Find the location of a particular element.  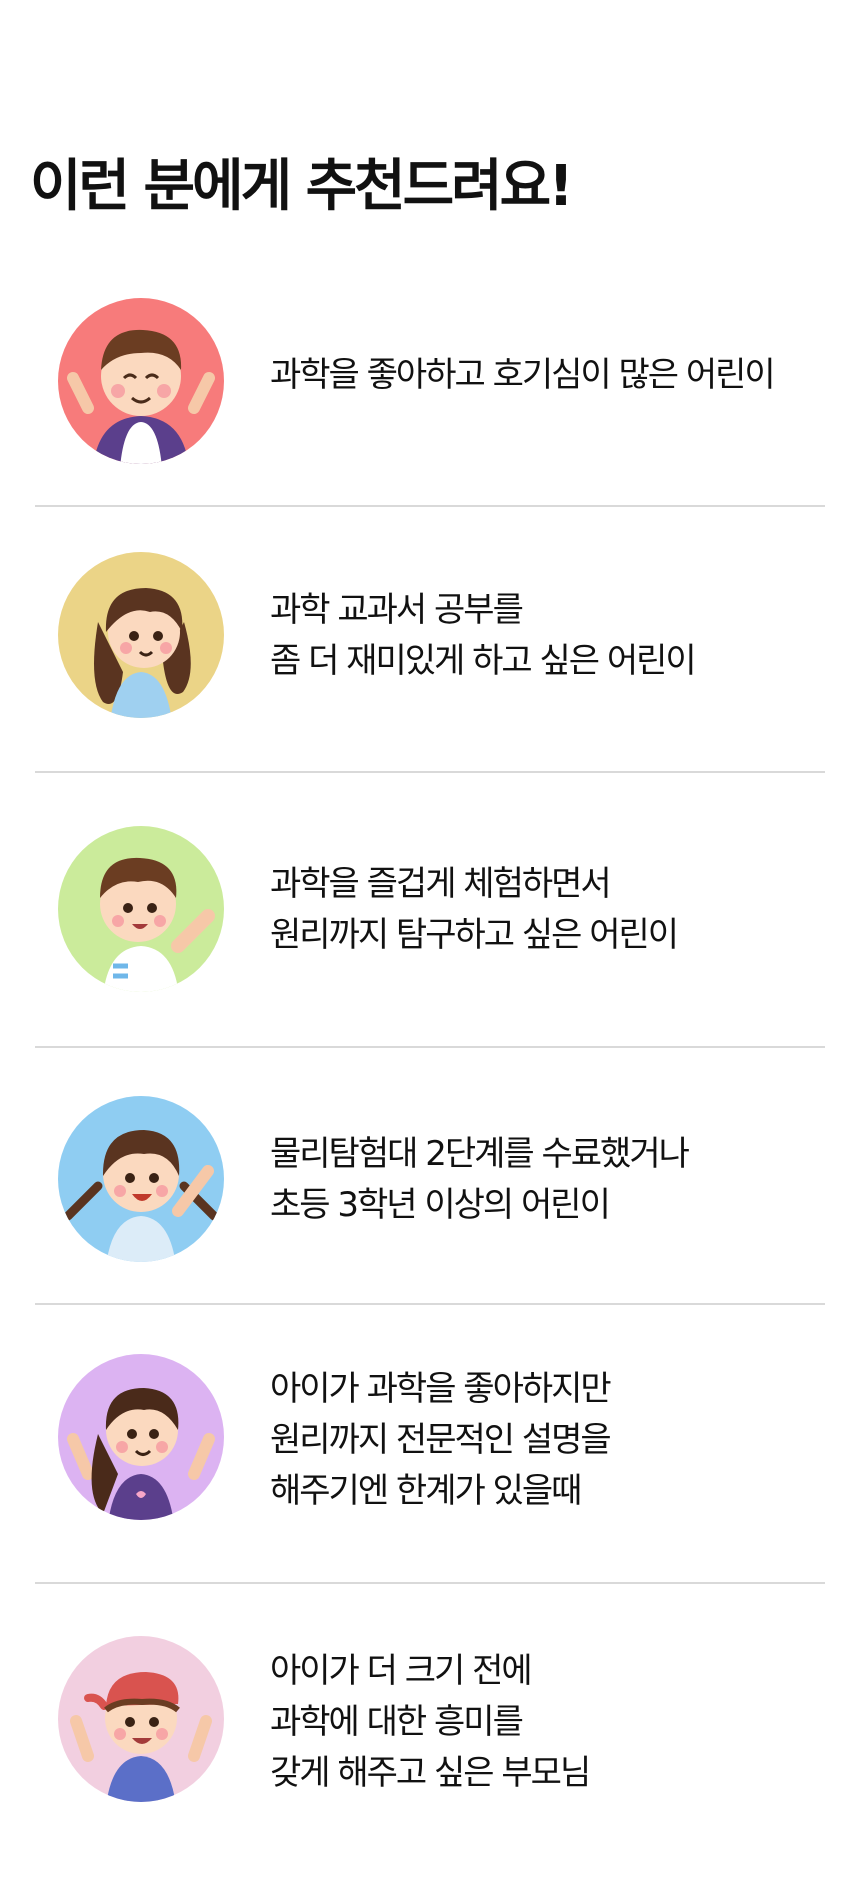

girl-avatar is located at coordinates (141, 635).